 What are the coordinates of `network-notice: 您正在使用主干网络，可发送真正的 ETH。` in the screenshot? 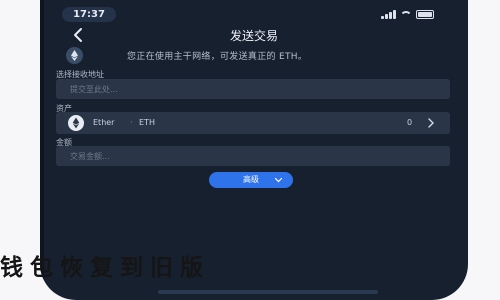 It's located at (254, 55).